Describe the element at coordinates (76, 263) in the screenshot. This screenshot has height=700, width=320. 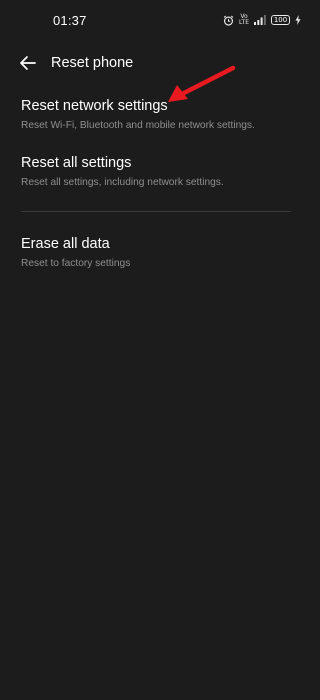
I see `option-subtitle: Reset to factory settings` at that location.